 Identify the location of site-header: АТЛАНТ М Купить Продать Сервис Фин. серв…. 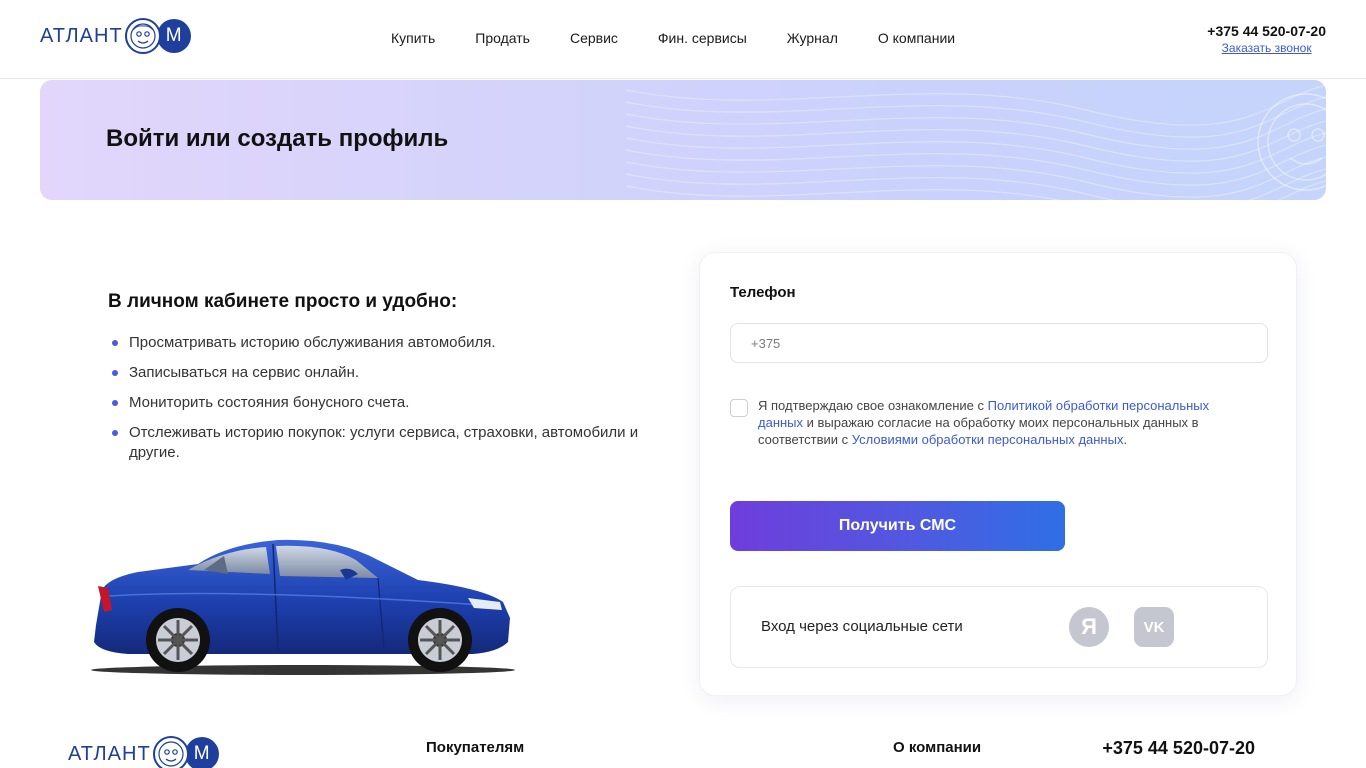
(683, 39).